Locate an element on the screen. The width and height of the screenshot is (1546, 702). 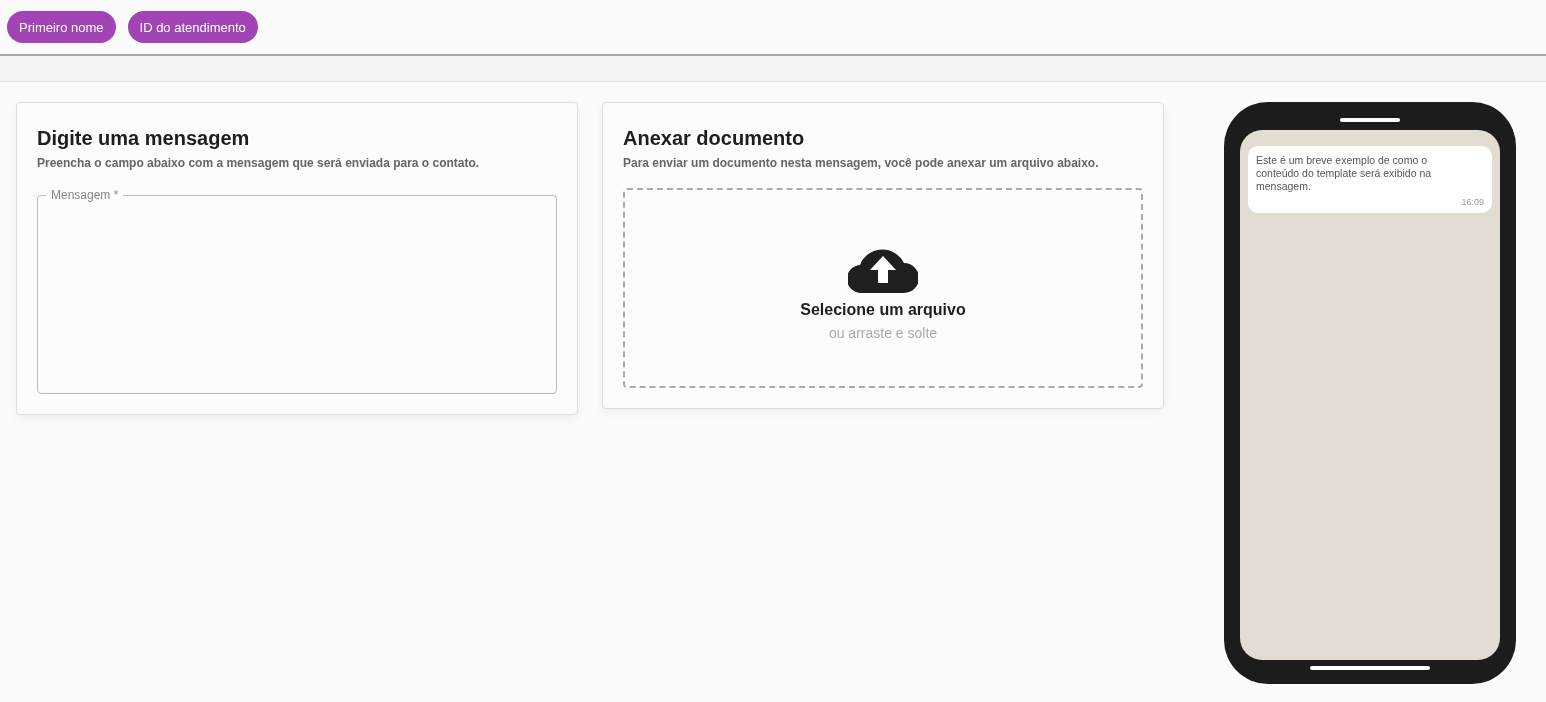
file-dropzone: Selecione um arquivo ou arraste e solte is located at coordinates (883, 288).